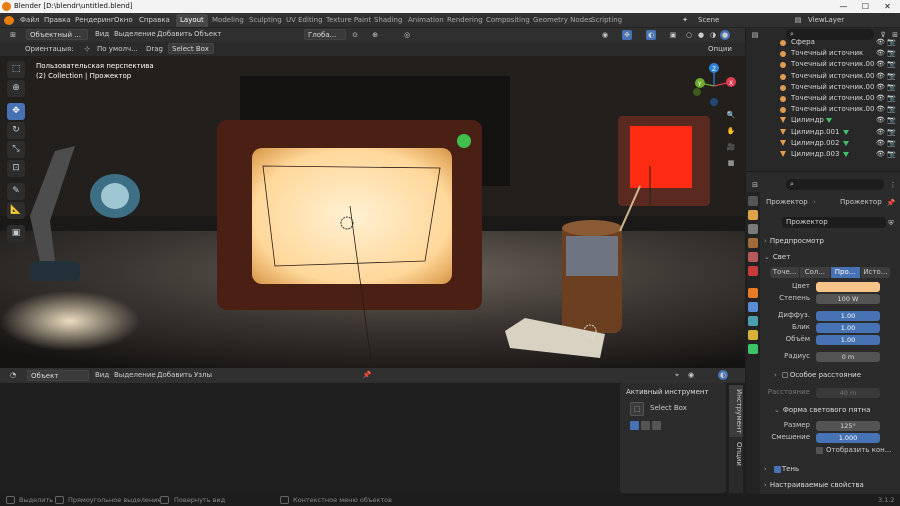  Describe the element at coordinates (135, 34) in the screenshot. I see `menu-select: Выделение` at that location.